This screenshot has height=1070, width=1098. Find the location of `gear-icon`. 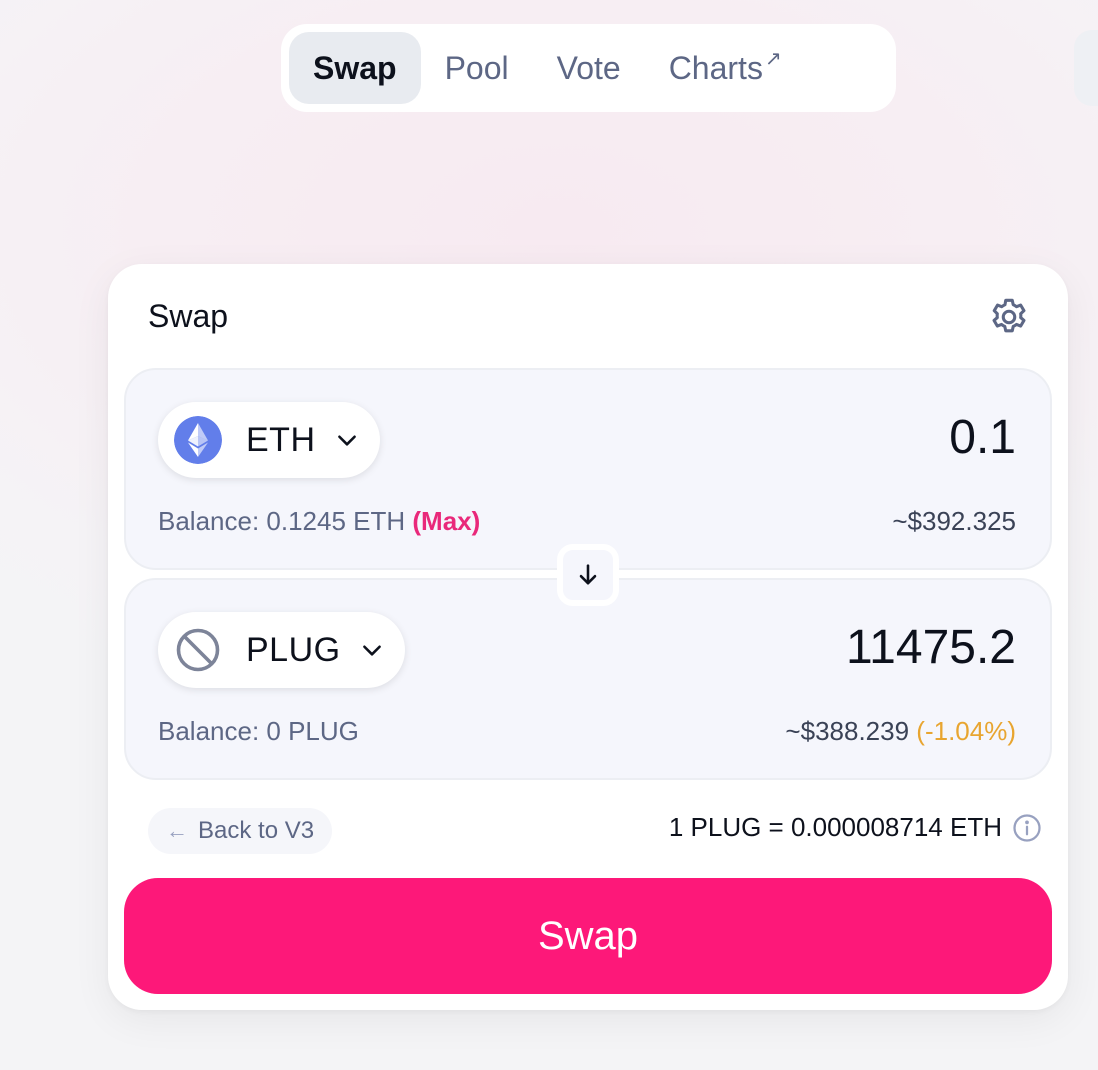

gear-icon is located at coordinates (1009, 317).